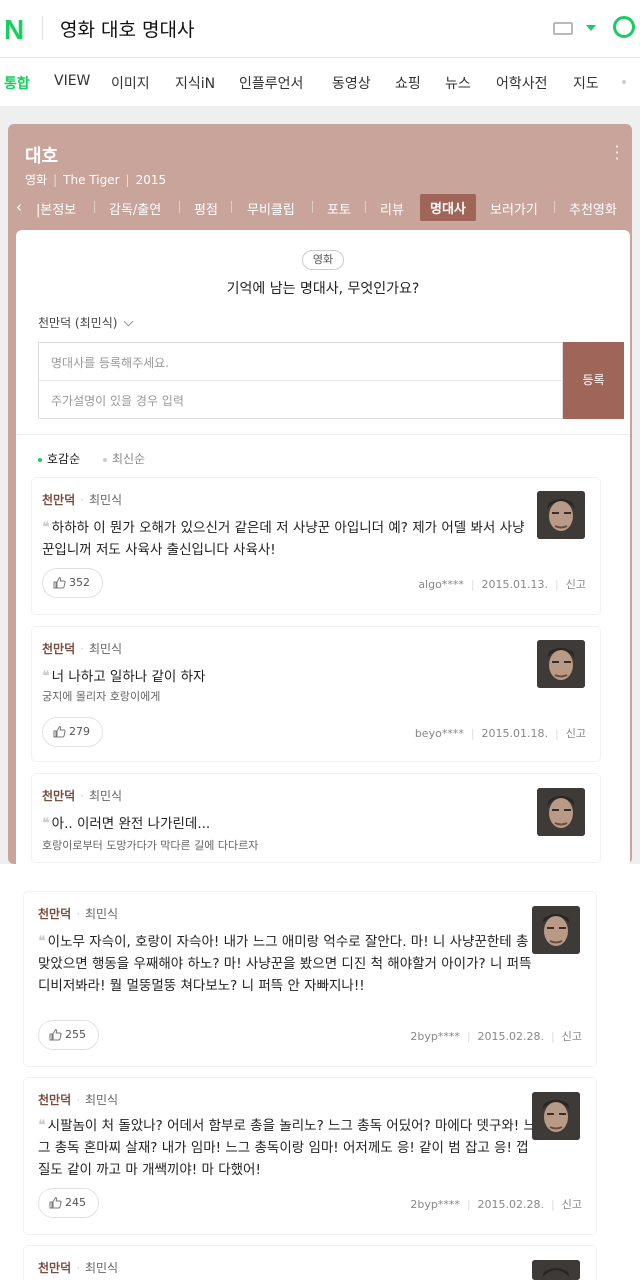 This screenshot has width=640, height=1280. I want to click on quote-text: ❛❛ 너 나하고 일하나 같이 하자, so click(287, 676).